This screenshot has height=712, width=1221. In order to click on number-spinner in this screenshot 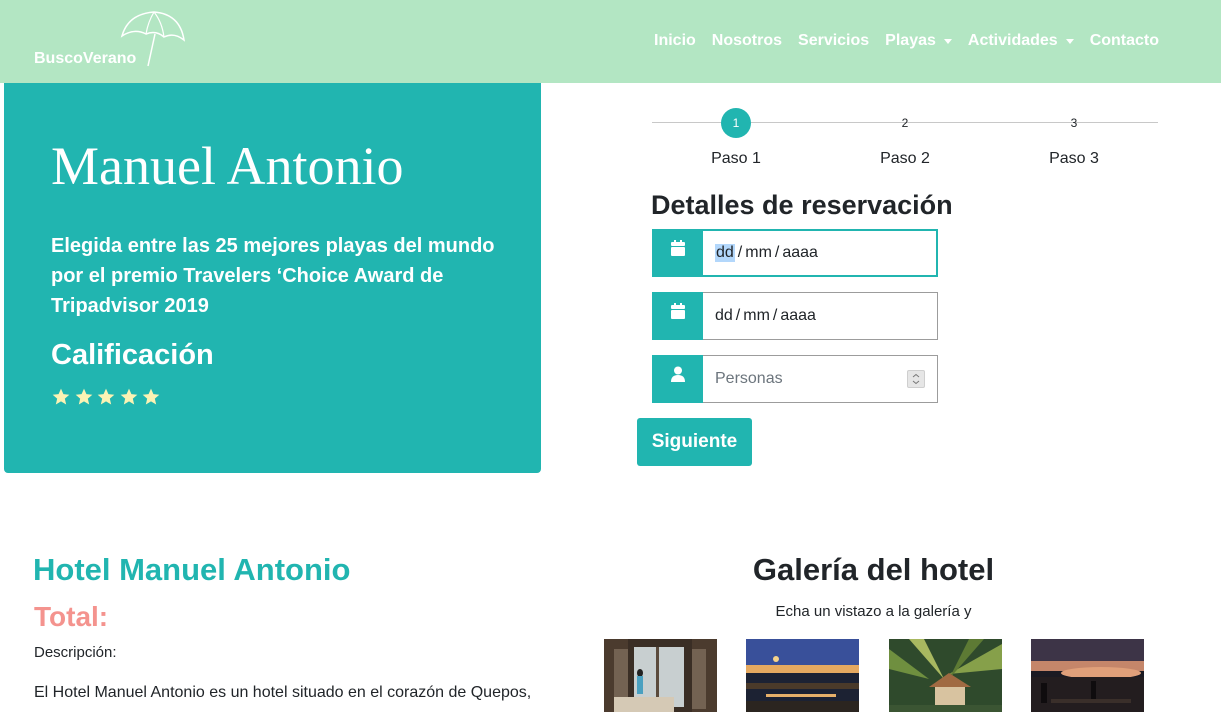, I will do `click(916, 379)`.